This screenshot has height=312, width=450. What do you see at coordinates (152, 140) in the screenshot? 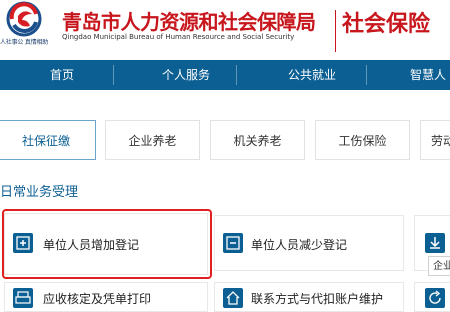
I see `tab-enterprise-pension: 企业养老` at bounding box center [152, 140].